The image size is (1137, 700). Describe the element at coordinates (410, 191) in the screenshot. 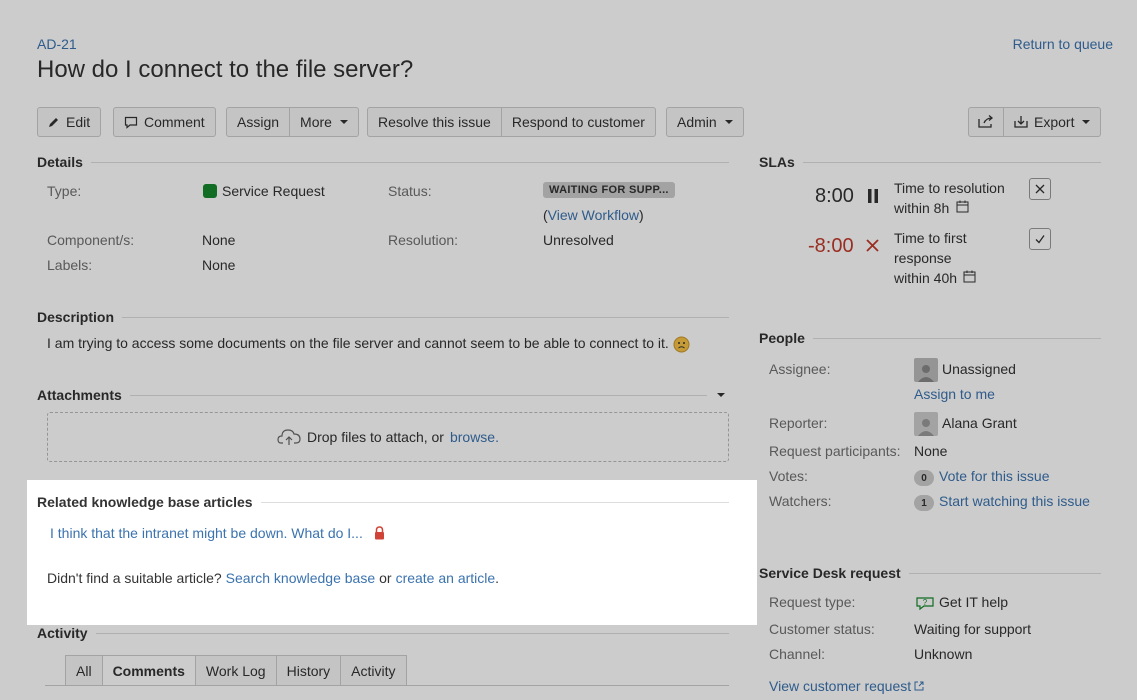

I see `status-label: Status:` at that location.